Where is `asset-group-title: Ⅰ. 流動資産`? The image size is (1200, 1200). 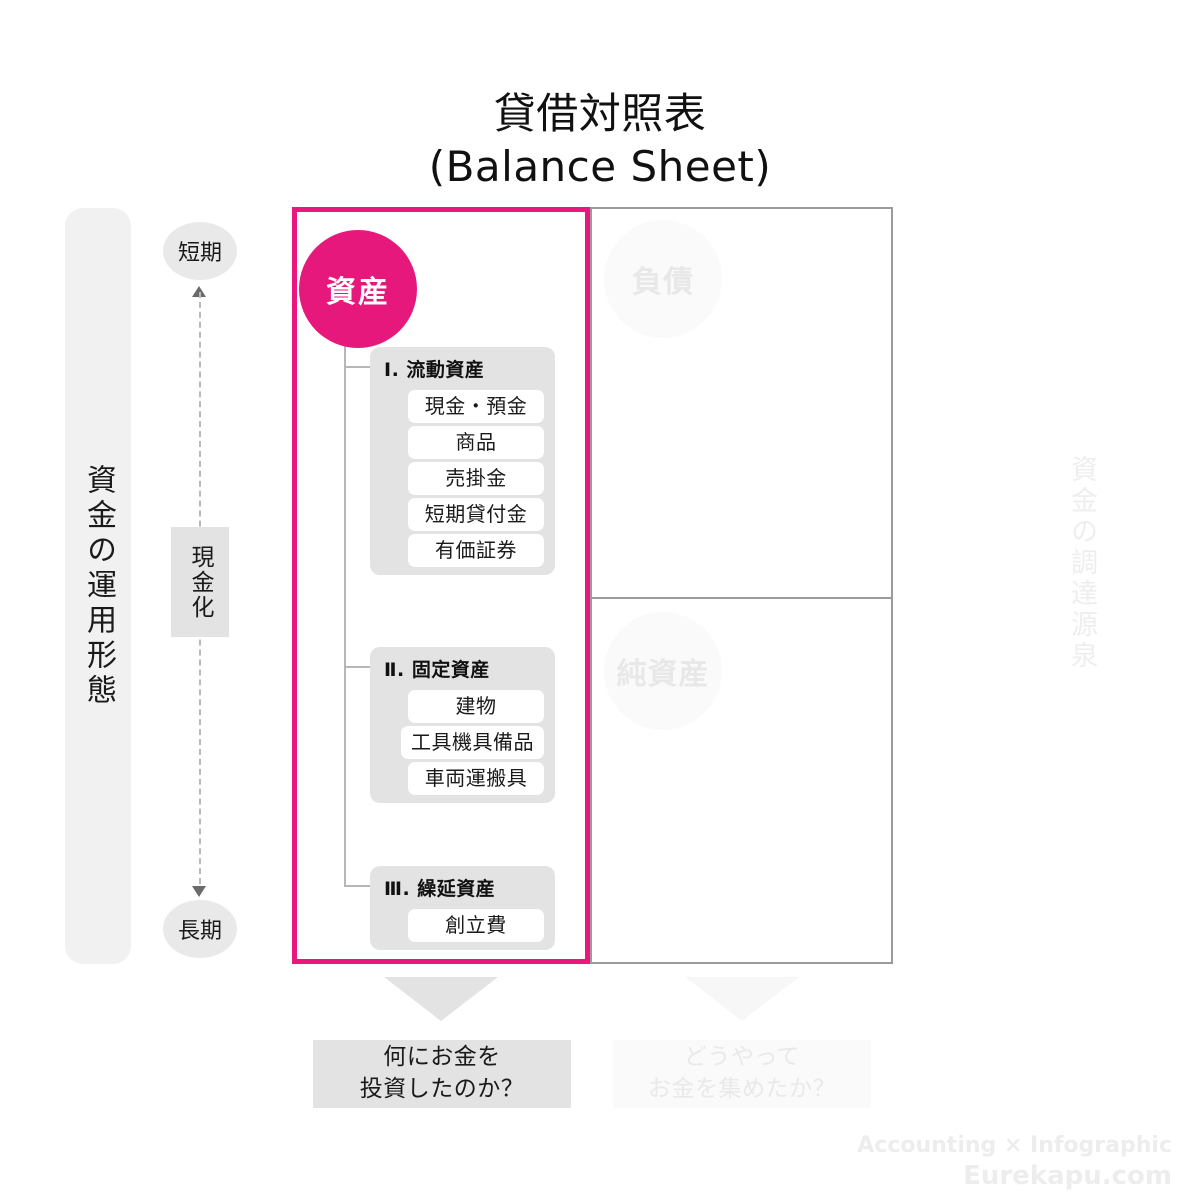
asset-group-title: Ⅰ. 流動資産 is located at coordinates (434, 370).